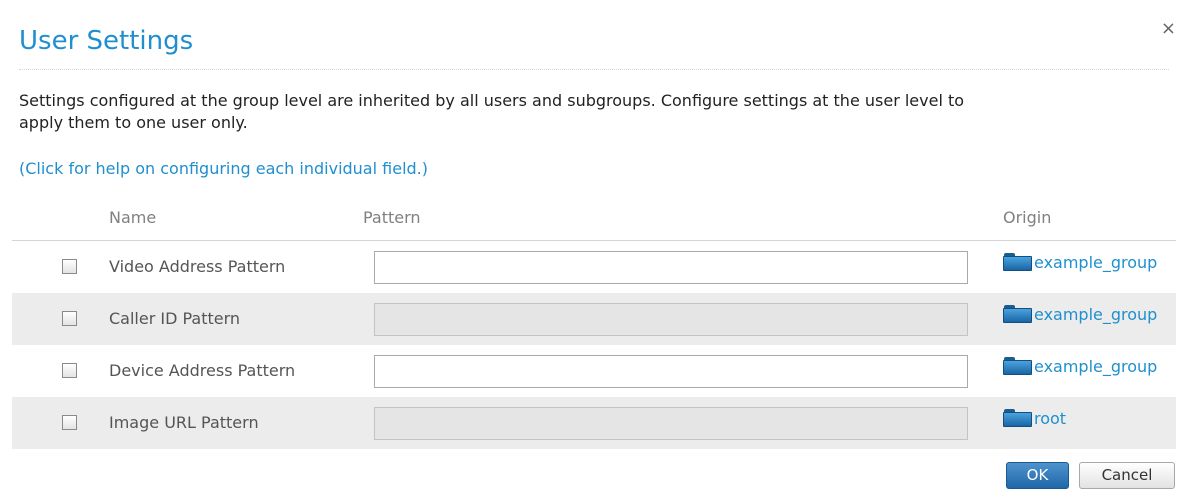 The height and width of the screenshot is (491, 1188). I want to click on origin-label: root, so click(1050, 418).